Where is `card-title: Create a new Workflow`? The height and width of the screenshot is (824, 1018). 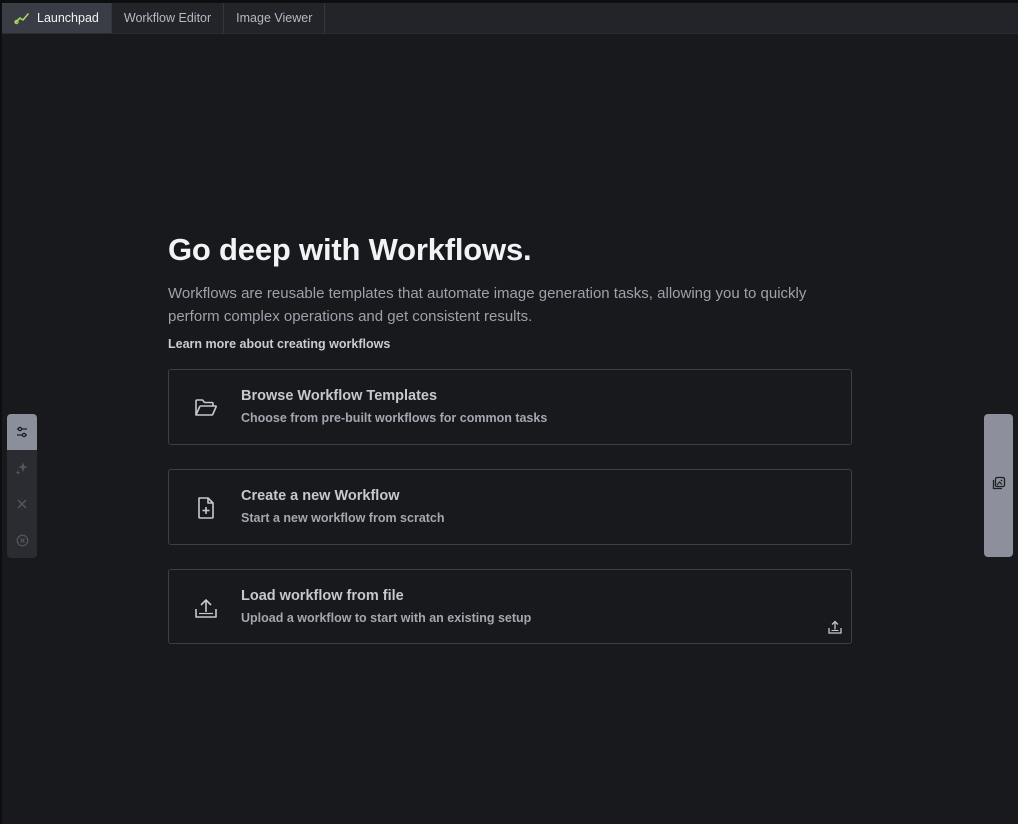
card-title: Create a new Workflow is located at coordinates (320, 496).